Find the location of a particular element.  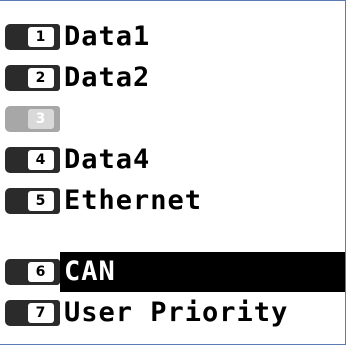

number-key-1-icon: 1 is located at coordinates (32, 37).